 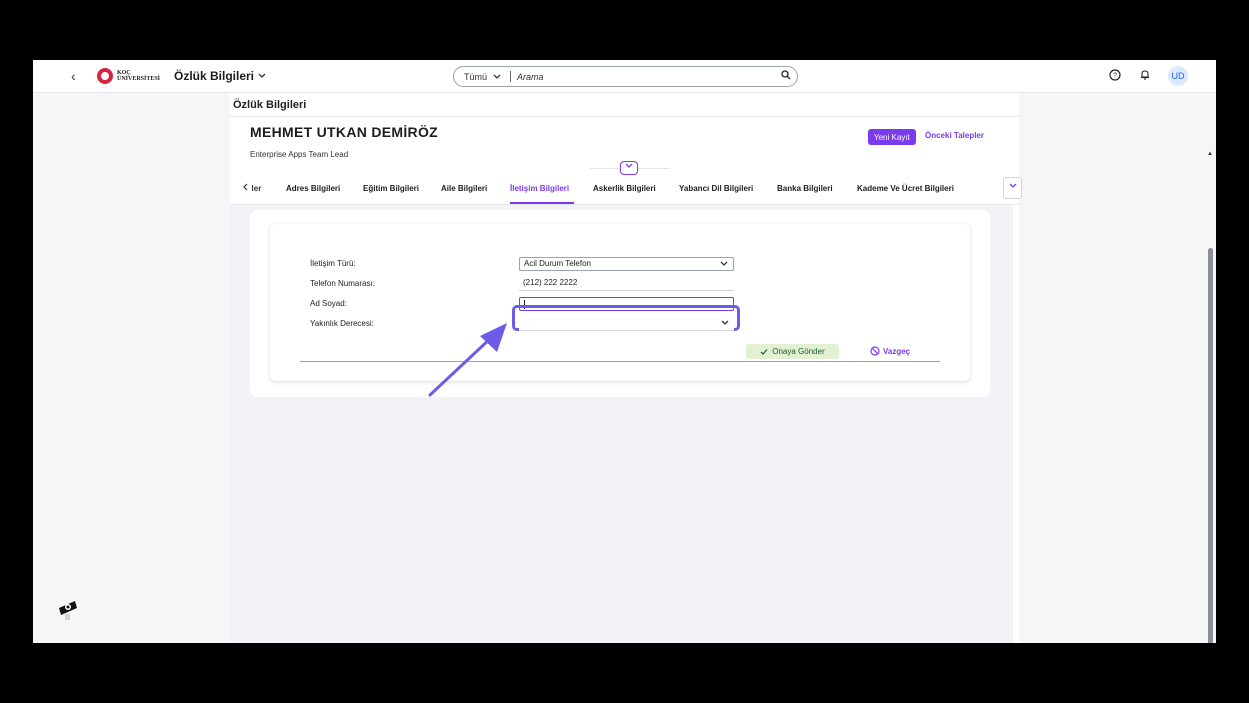 What do you see at coordinates (510, 76) in the screenshot?
I see `search-separator` at bounding box center [510, 76].